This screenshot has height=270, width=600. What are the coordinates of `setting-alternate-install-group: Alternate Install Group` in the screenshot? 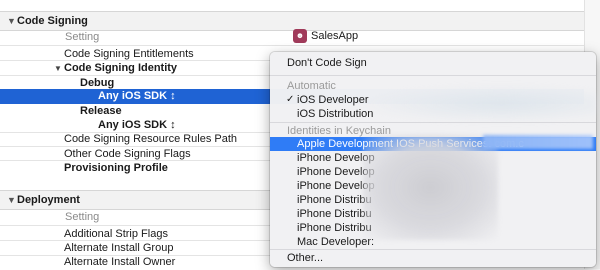 It's located at (118, 248).